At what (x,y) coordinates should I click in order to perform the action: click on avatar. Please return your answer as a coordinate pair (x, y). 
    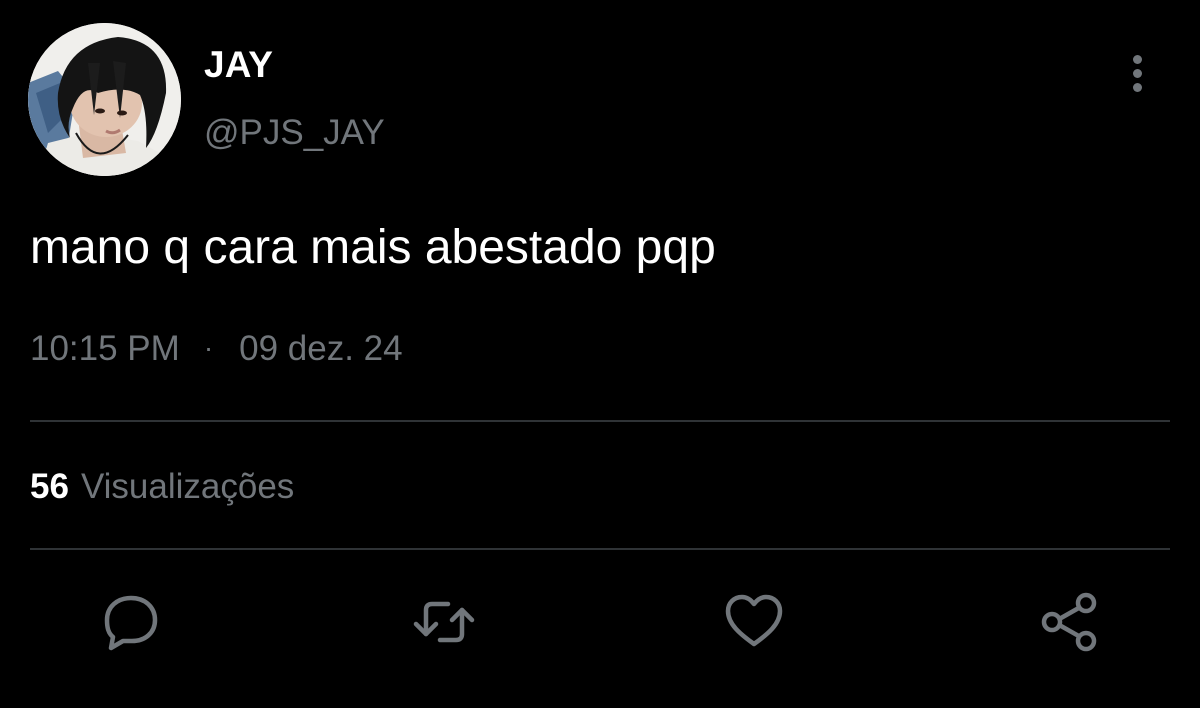
    Looking at the image, I should click on (104, 99).